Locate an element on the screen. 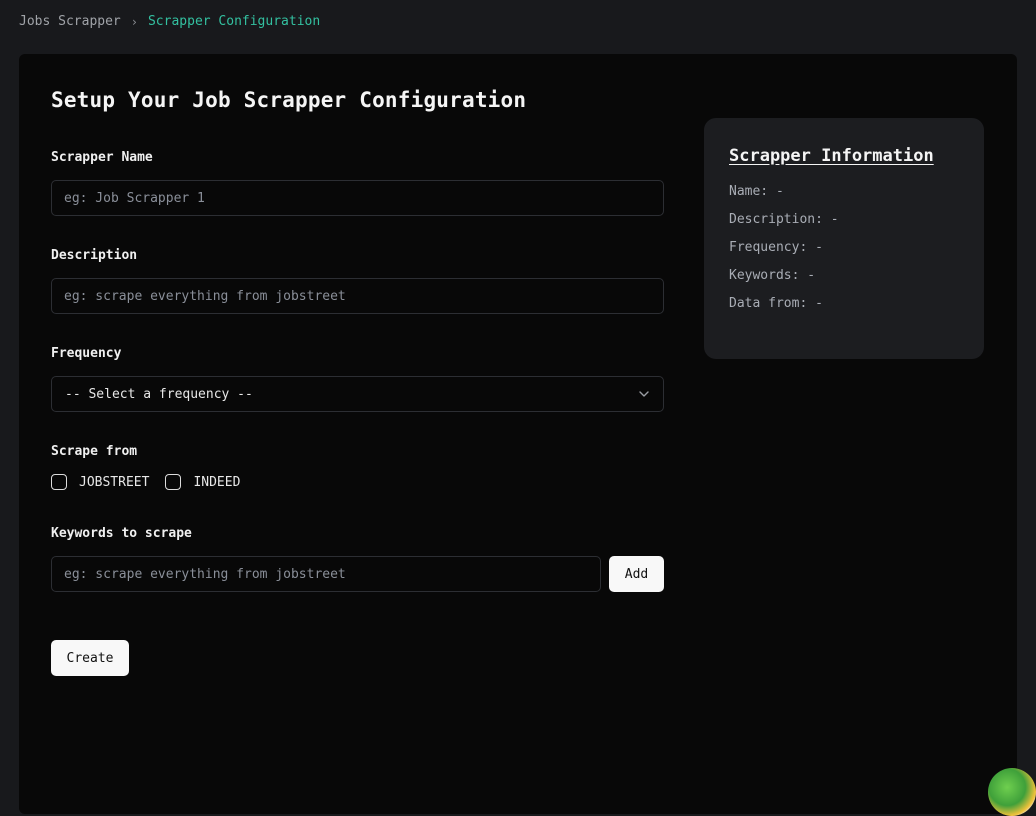 This screenshot has width=1036, height=816. chevron-down-icon is located at coordinates (644, 394).